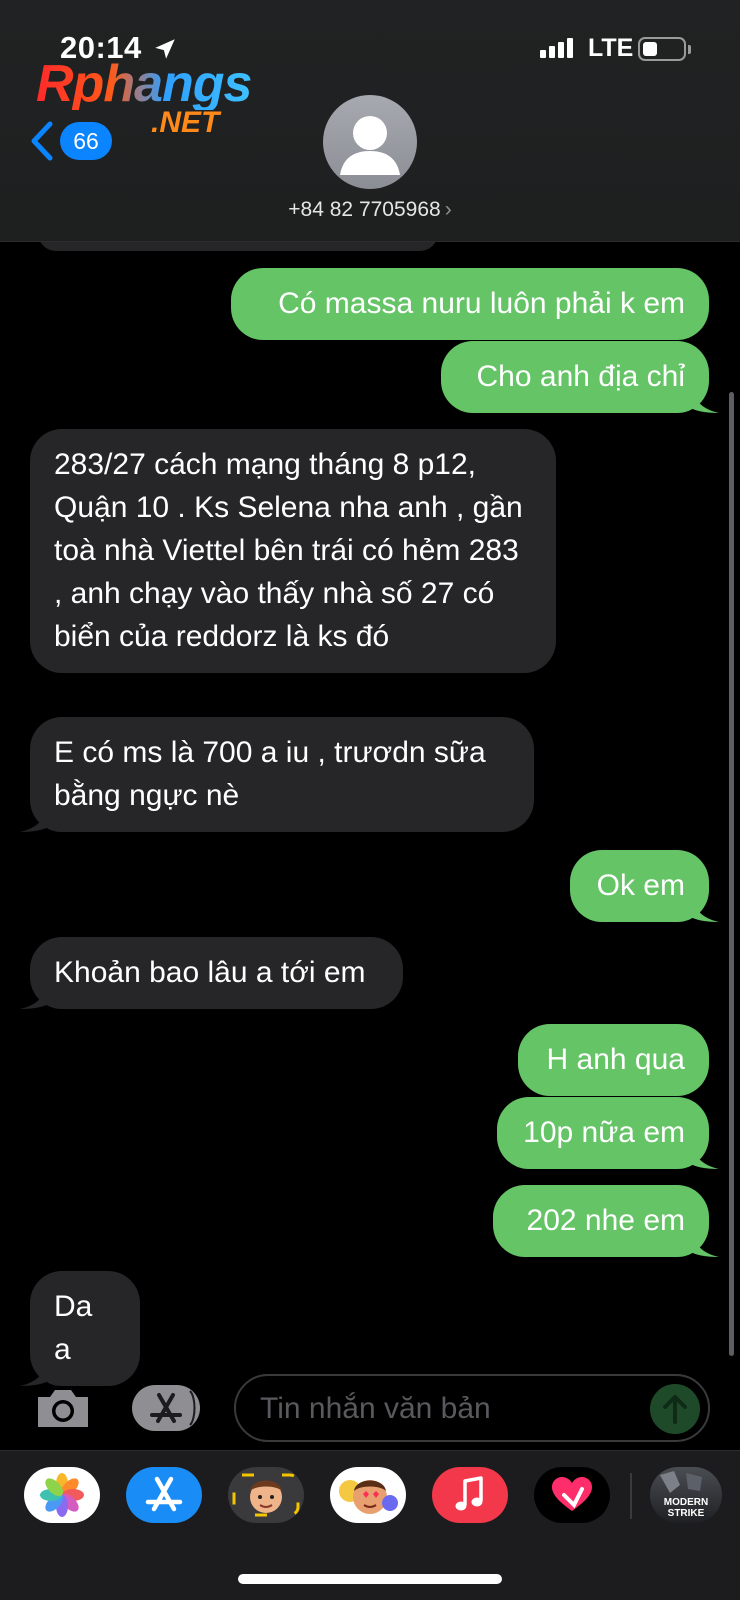  Describe the element at coordinates (364, 209) in the screenshot. I see `contact-name: +84 82 7705968` at that location.